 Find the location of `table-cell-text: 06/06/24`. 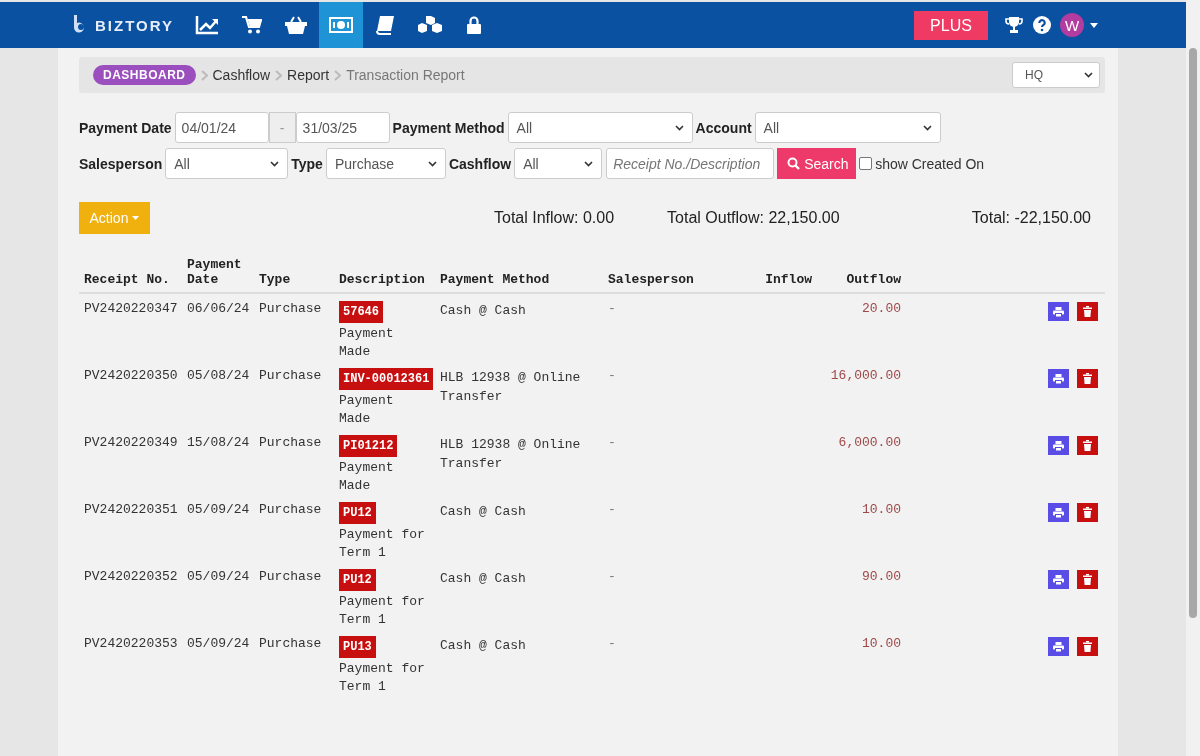

table-cell-text: 06/06/24 is located at coordinates (219, 308).